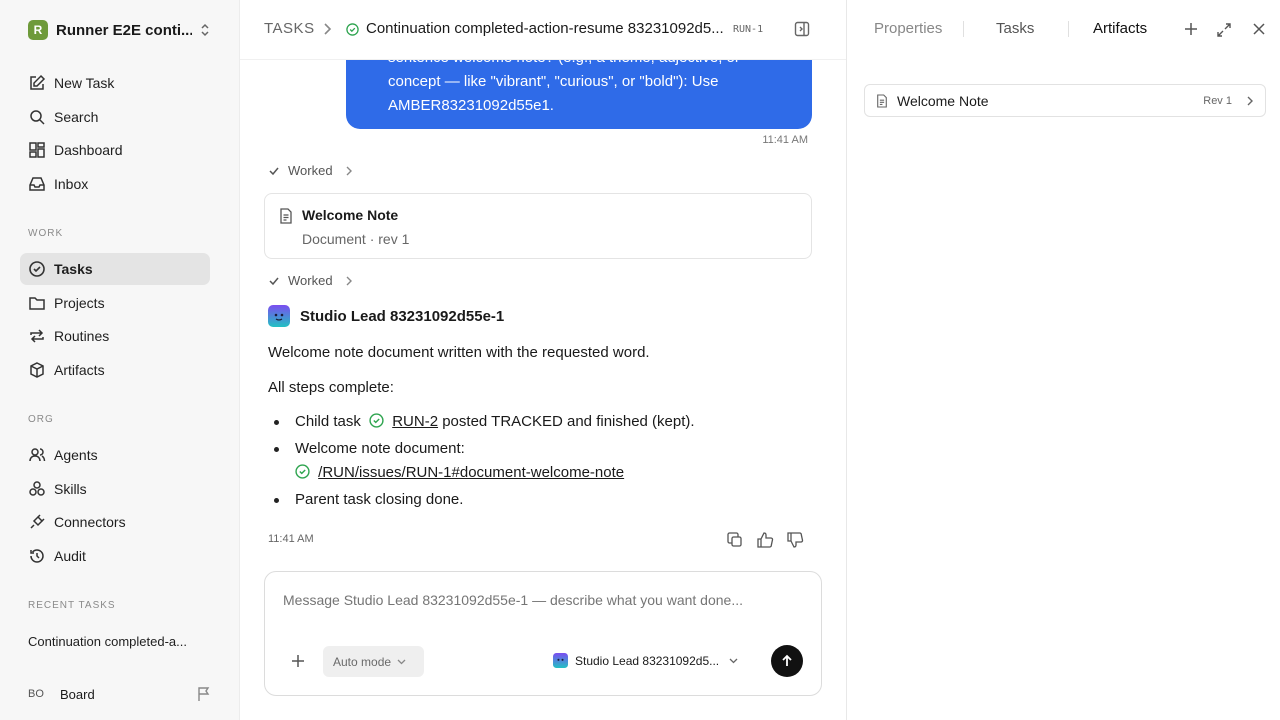 The height and width of the screenshot is (720, 1280). I want to click on sidebar-item-dashboard: Dashboard, so click(115, 150).